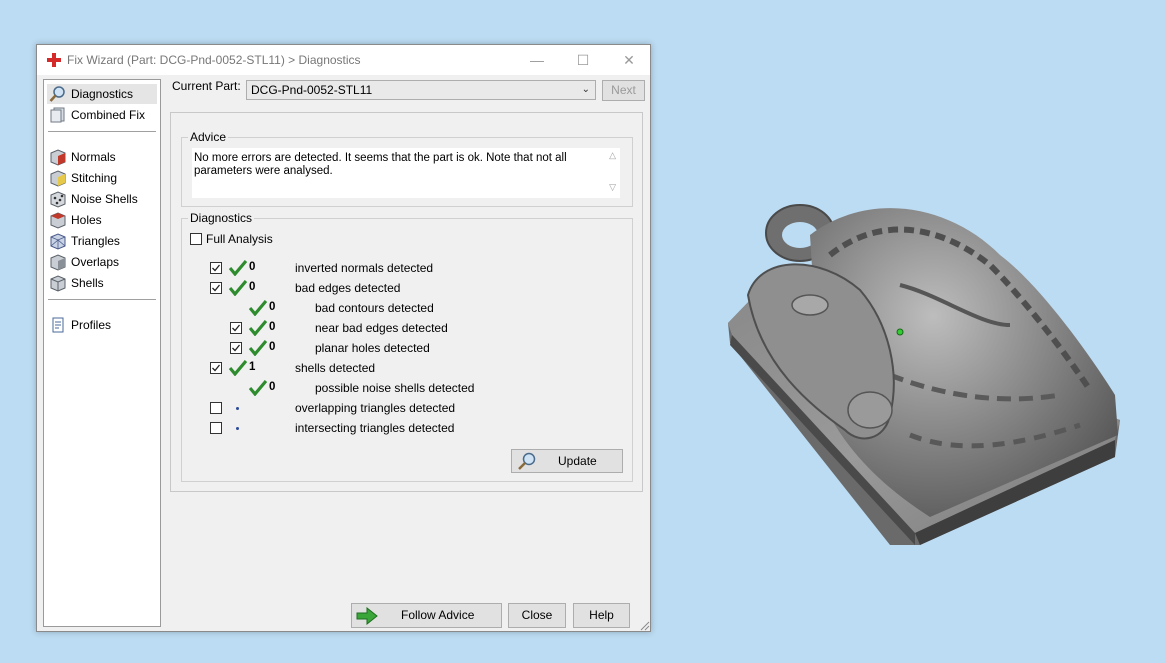 The image size is (1165, 663). What do you see at coordinates (272, 387) in the screenshot?
I see `noise-shells-count: 0` at bounding box center [272, 387].